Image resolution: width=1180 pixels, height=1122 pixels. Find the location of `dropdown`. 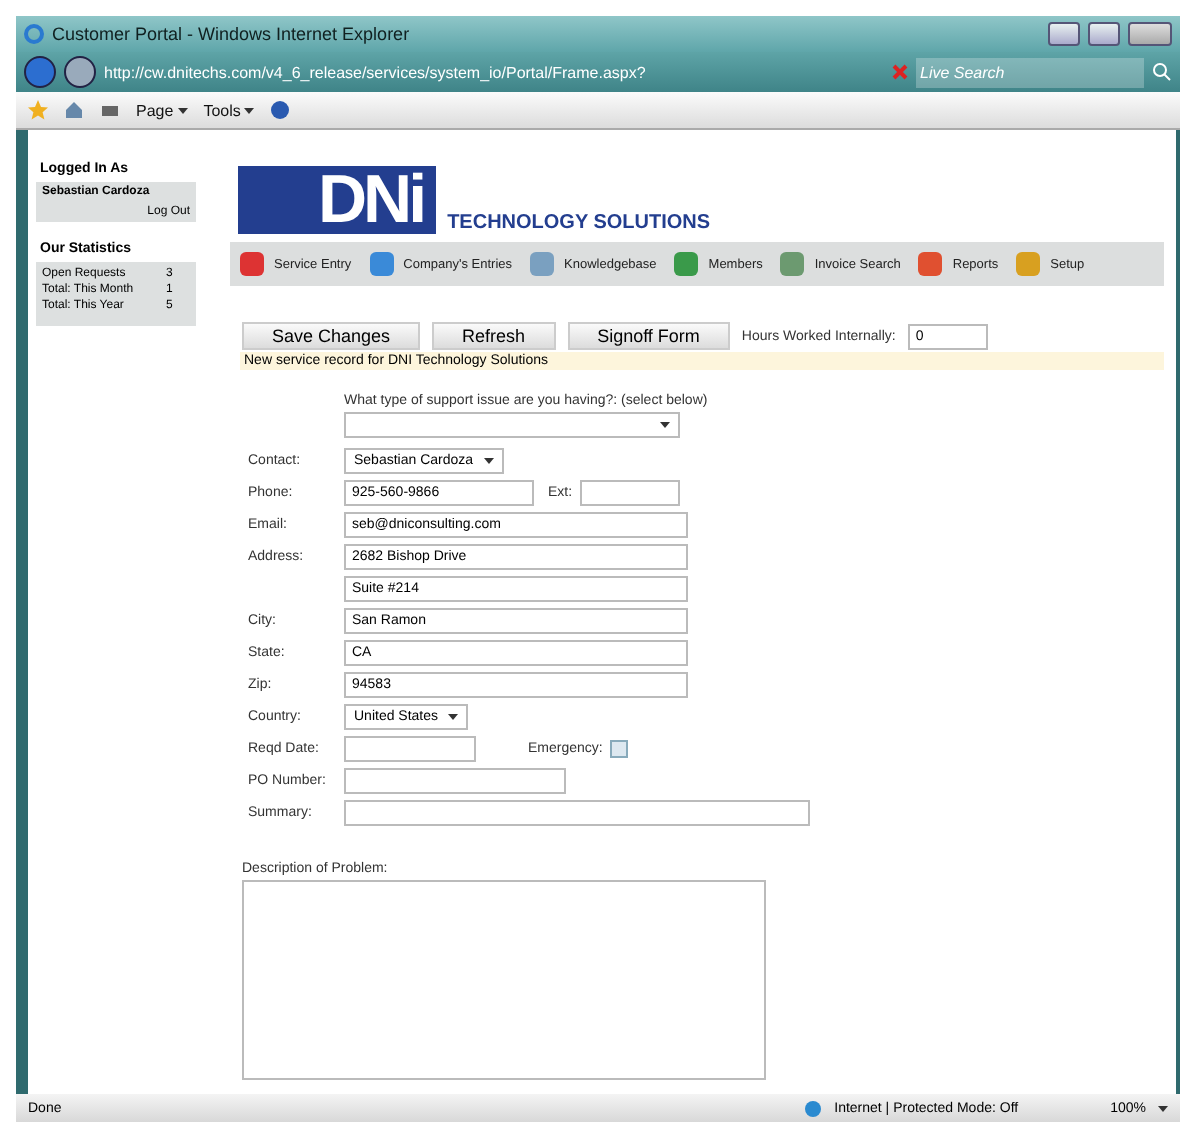

dropdown is located at coordinates (512, 425).